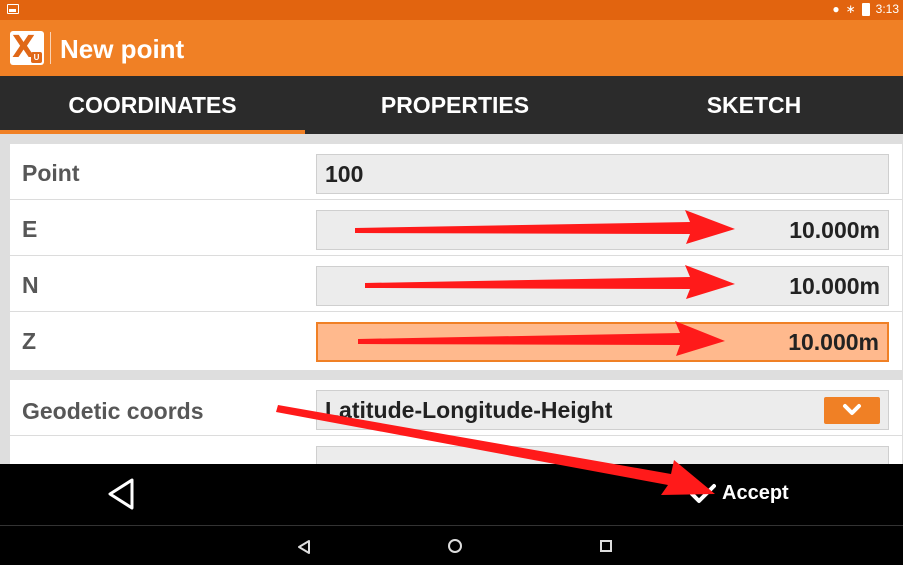 The height and width of the screenshot is (565, 903). I want to click on nav-recents-icon, so click(606, 546).